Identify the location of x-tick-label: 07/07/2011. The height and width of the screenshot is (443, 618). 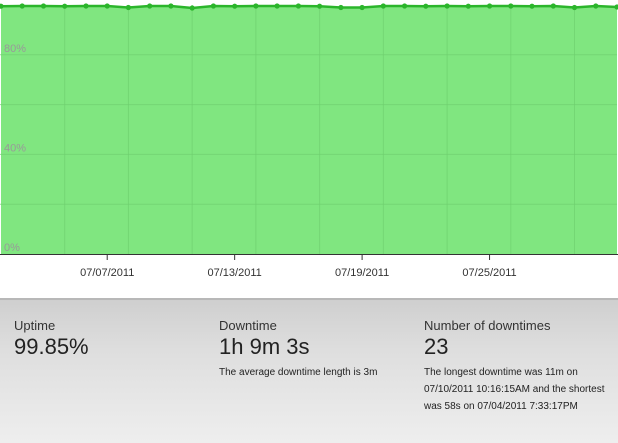
(107, 273).